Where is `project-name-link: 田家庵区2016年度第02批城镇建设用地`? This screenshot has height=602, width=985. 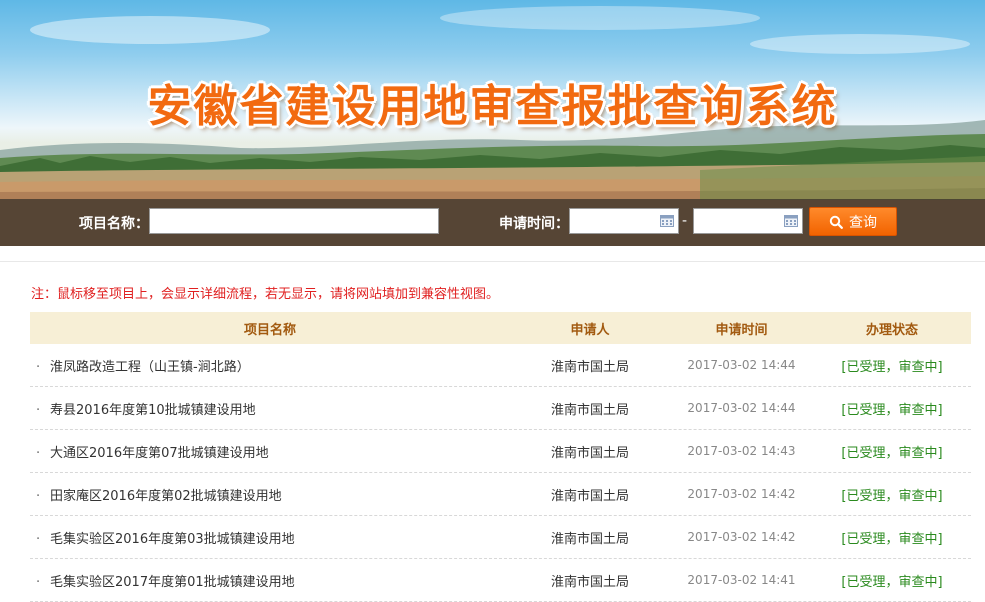 project-name-link: 田家庵区2016年度第02批城镇建设用地 is located at coordinates (166, 496).